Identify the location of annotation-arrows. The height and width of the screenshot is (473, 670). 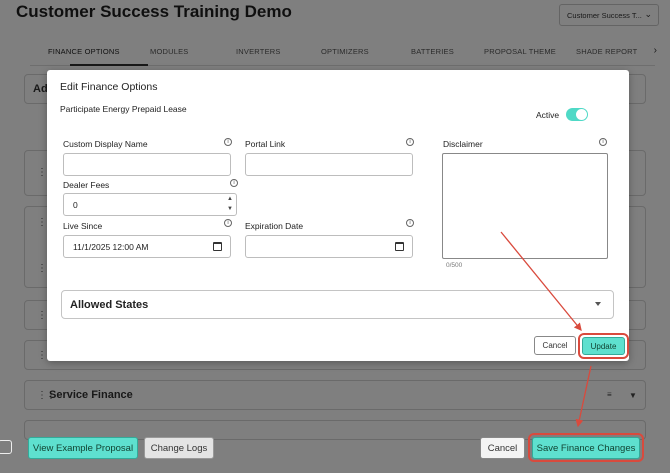
(546, 329).